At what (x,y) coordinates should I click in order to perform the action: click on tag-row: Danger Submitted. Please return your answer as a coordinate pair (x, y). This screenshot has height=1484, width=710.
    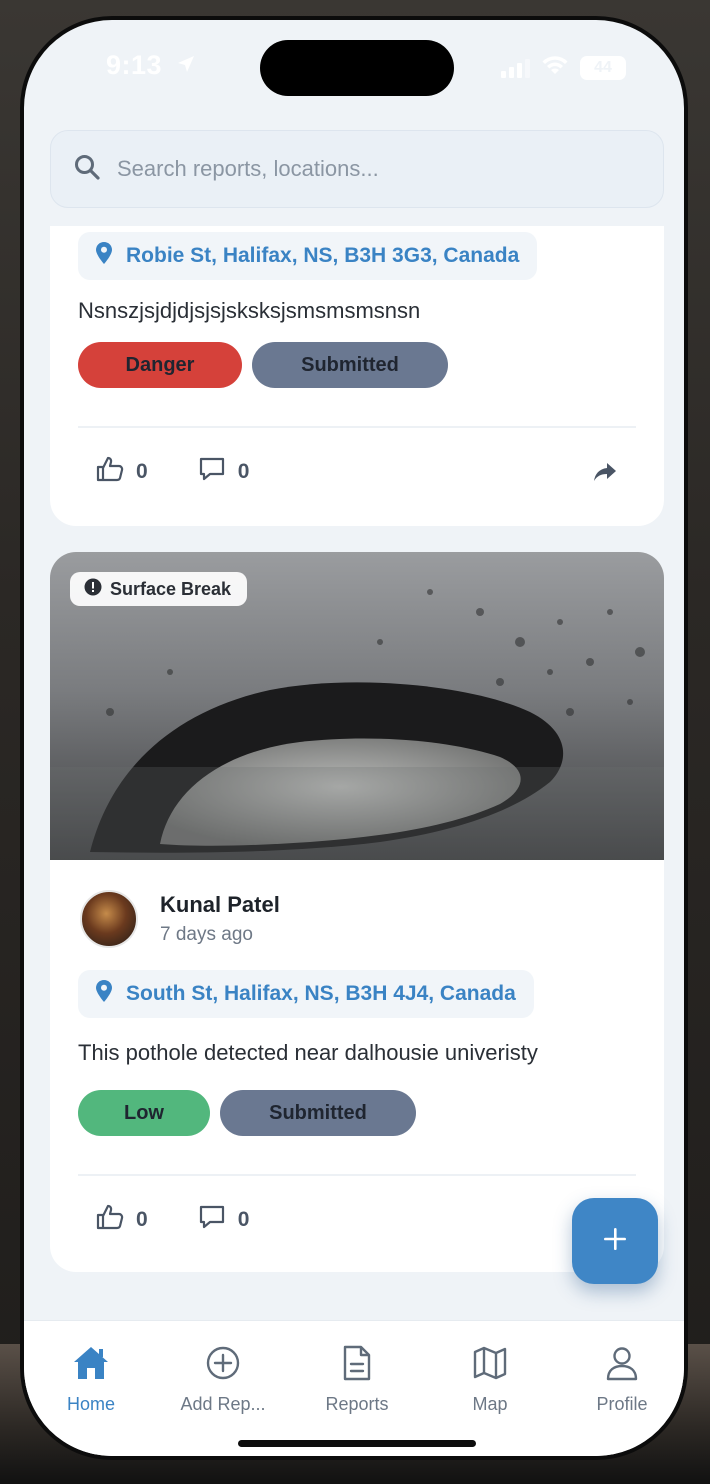
    Looking at the image, I should click on (263, 365).